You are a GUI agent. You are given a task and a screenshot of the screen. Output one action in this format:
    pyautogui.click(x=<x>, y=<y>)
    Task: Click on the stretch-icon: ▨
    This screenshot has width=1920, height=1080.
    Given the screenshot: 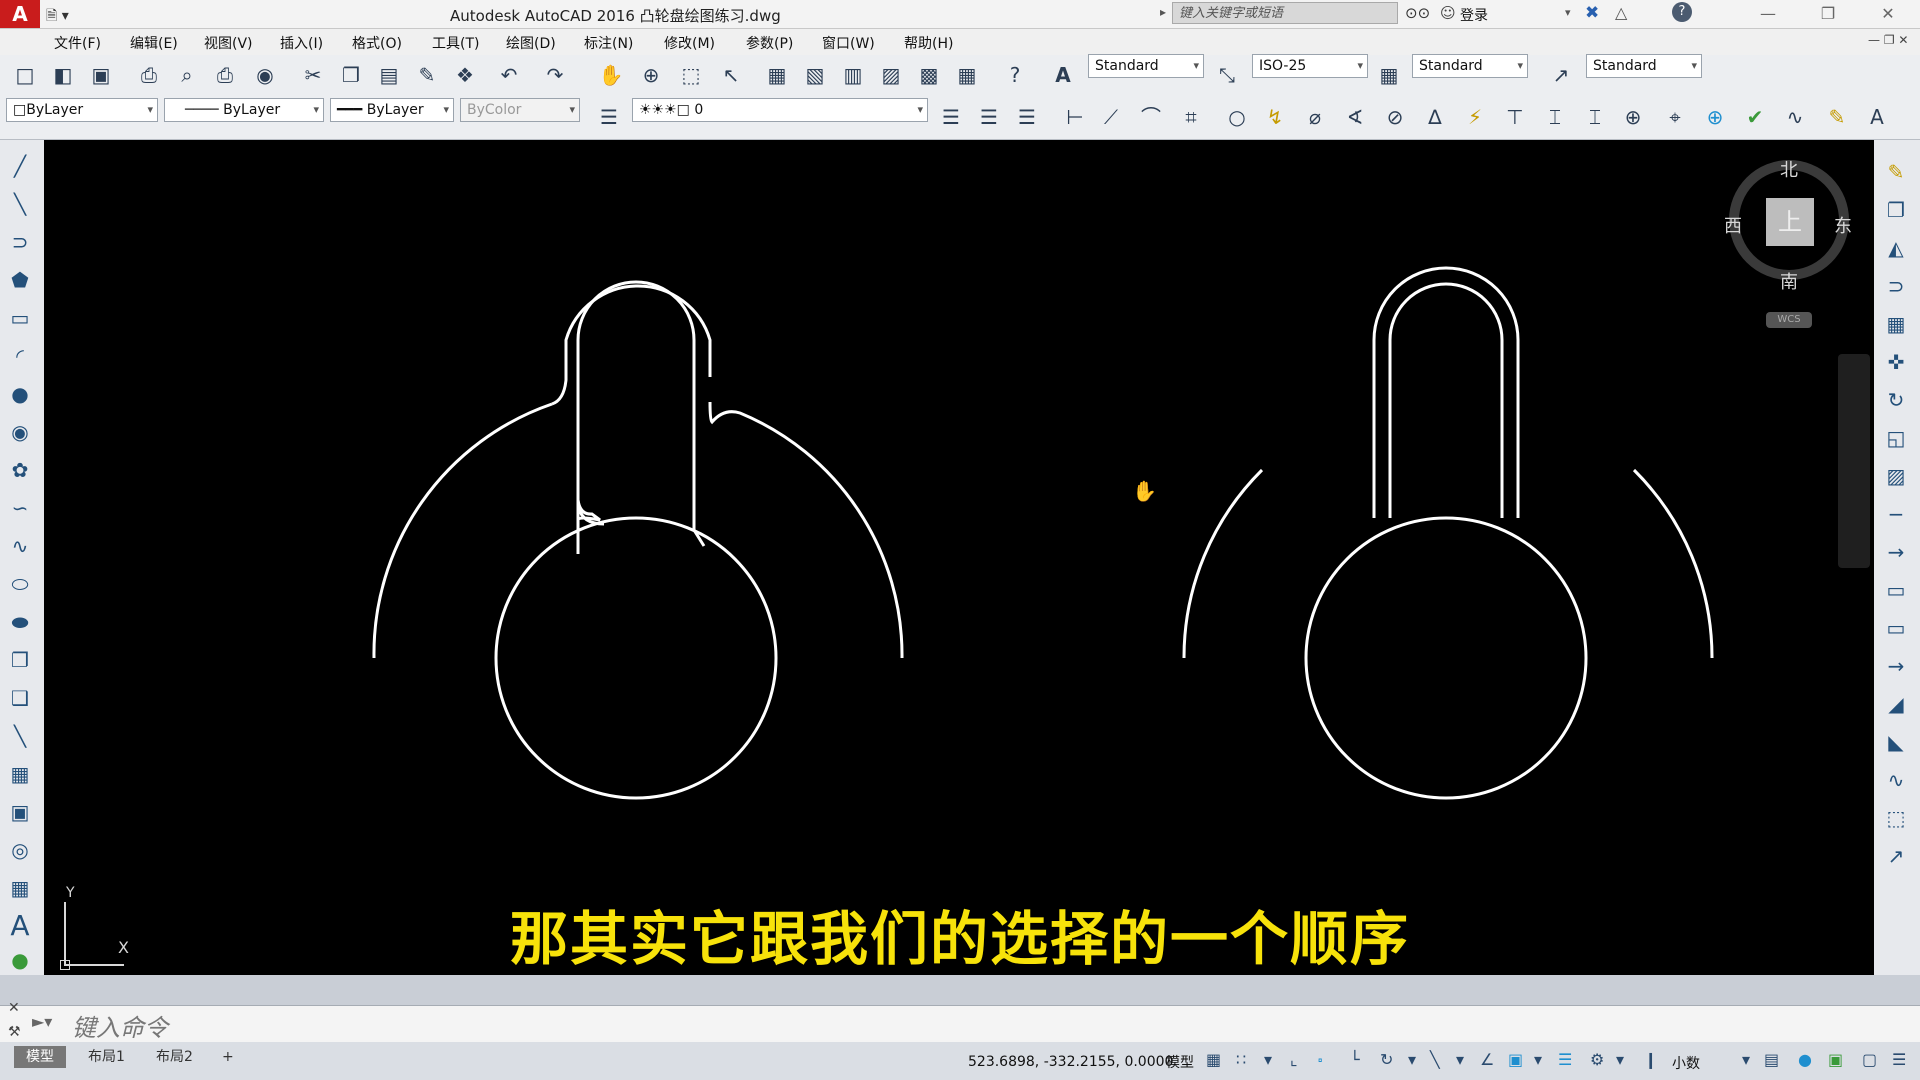 What is the action you would take?
    pyautogui.click(x=1896, y=476)
    